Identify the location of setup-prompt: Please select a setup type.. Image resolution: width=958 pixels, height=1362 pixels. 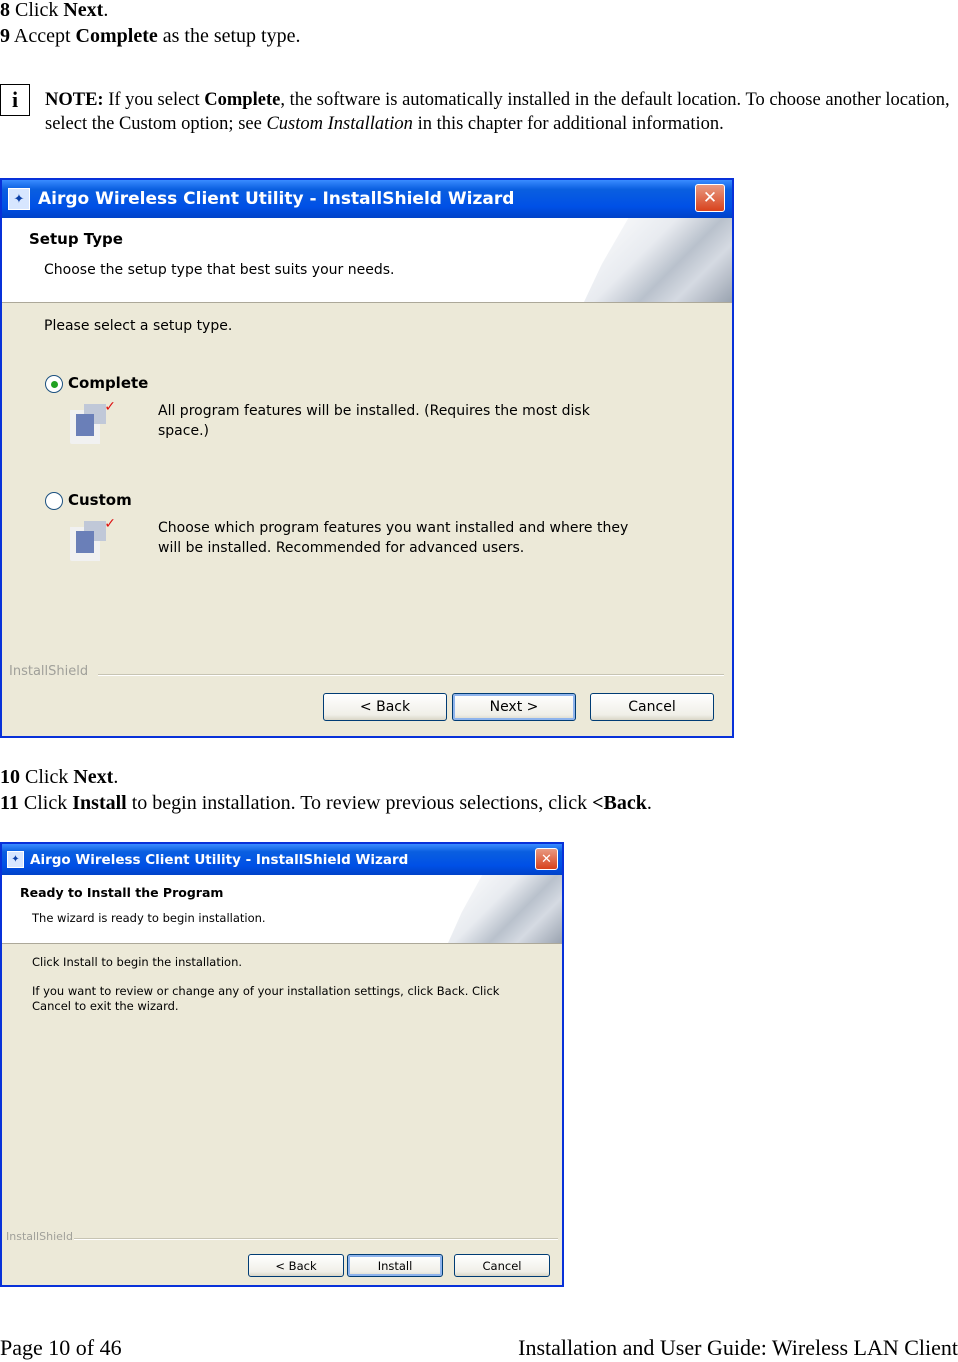
(138, 326).